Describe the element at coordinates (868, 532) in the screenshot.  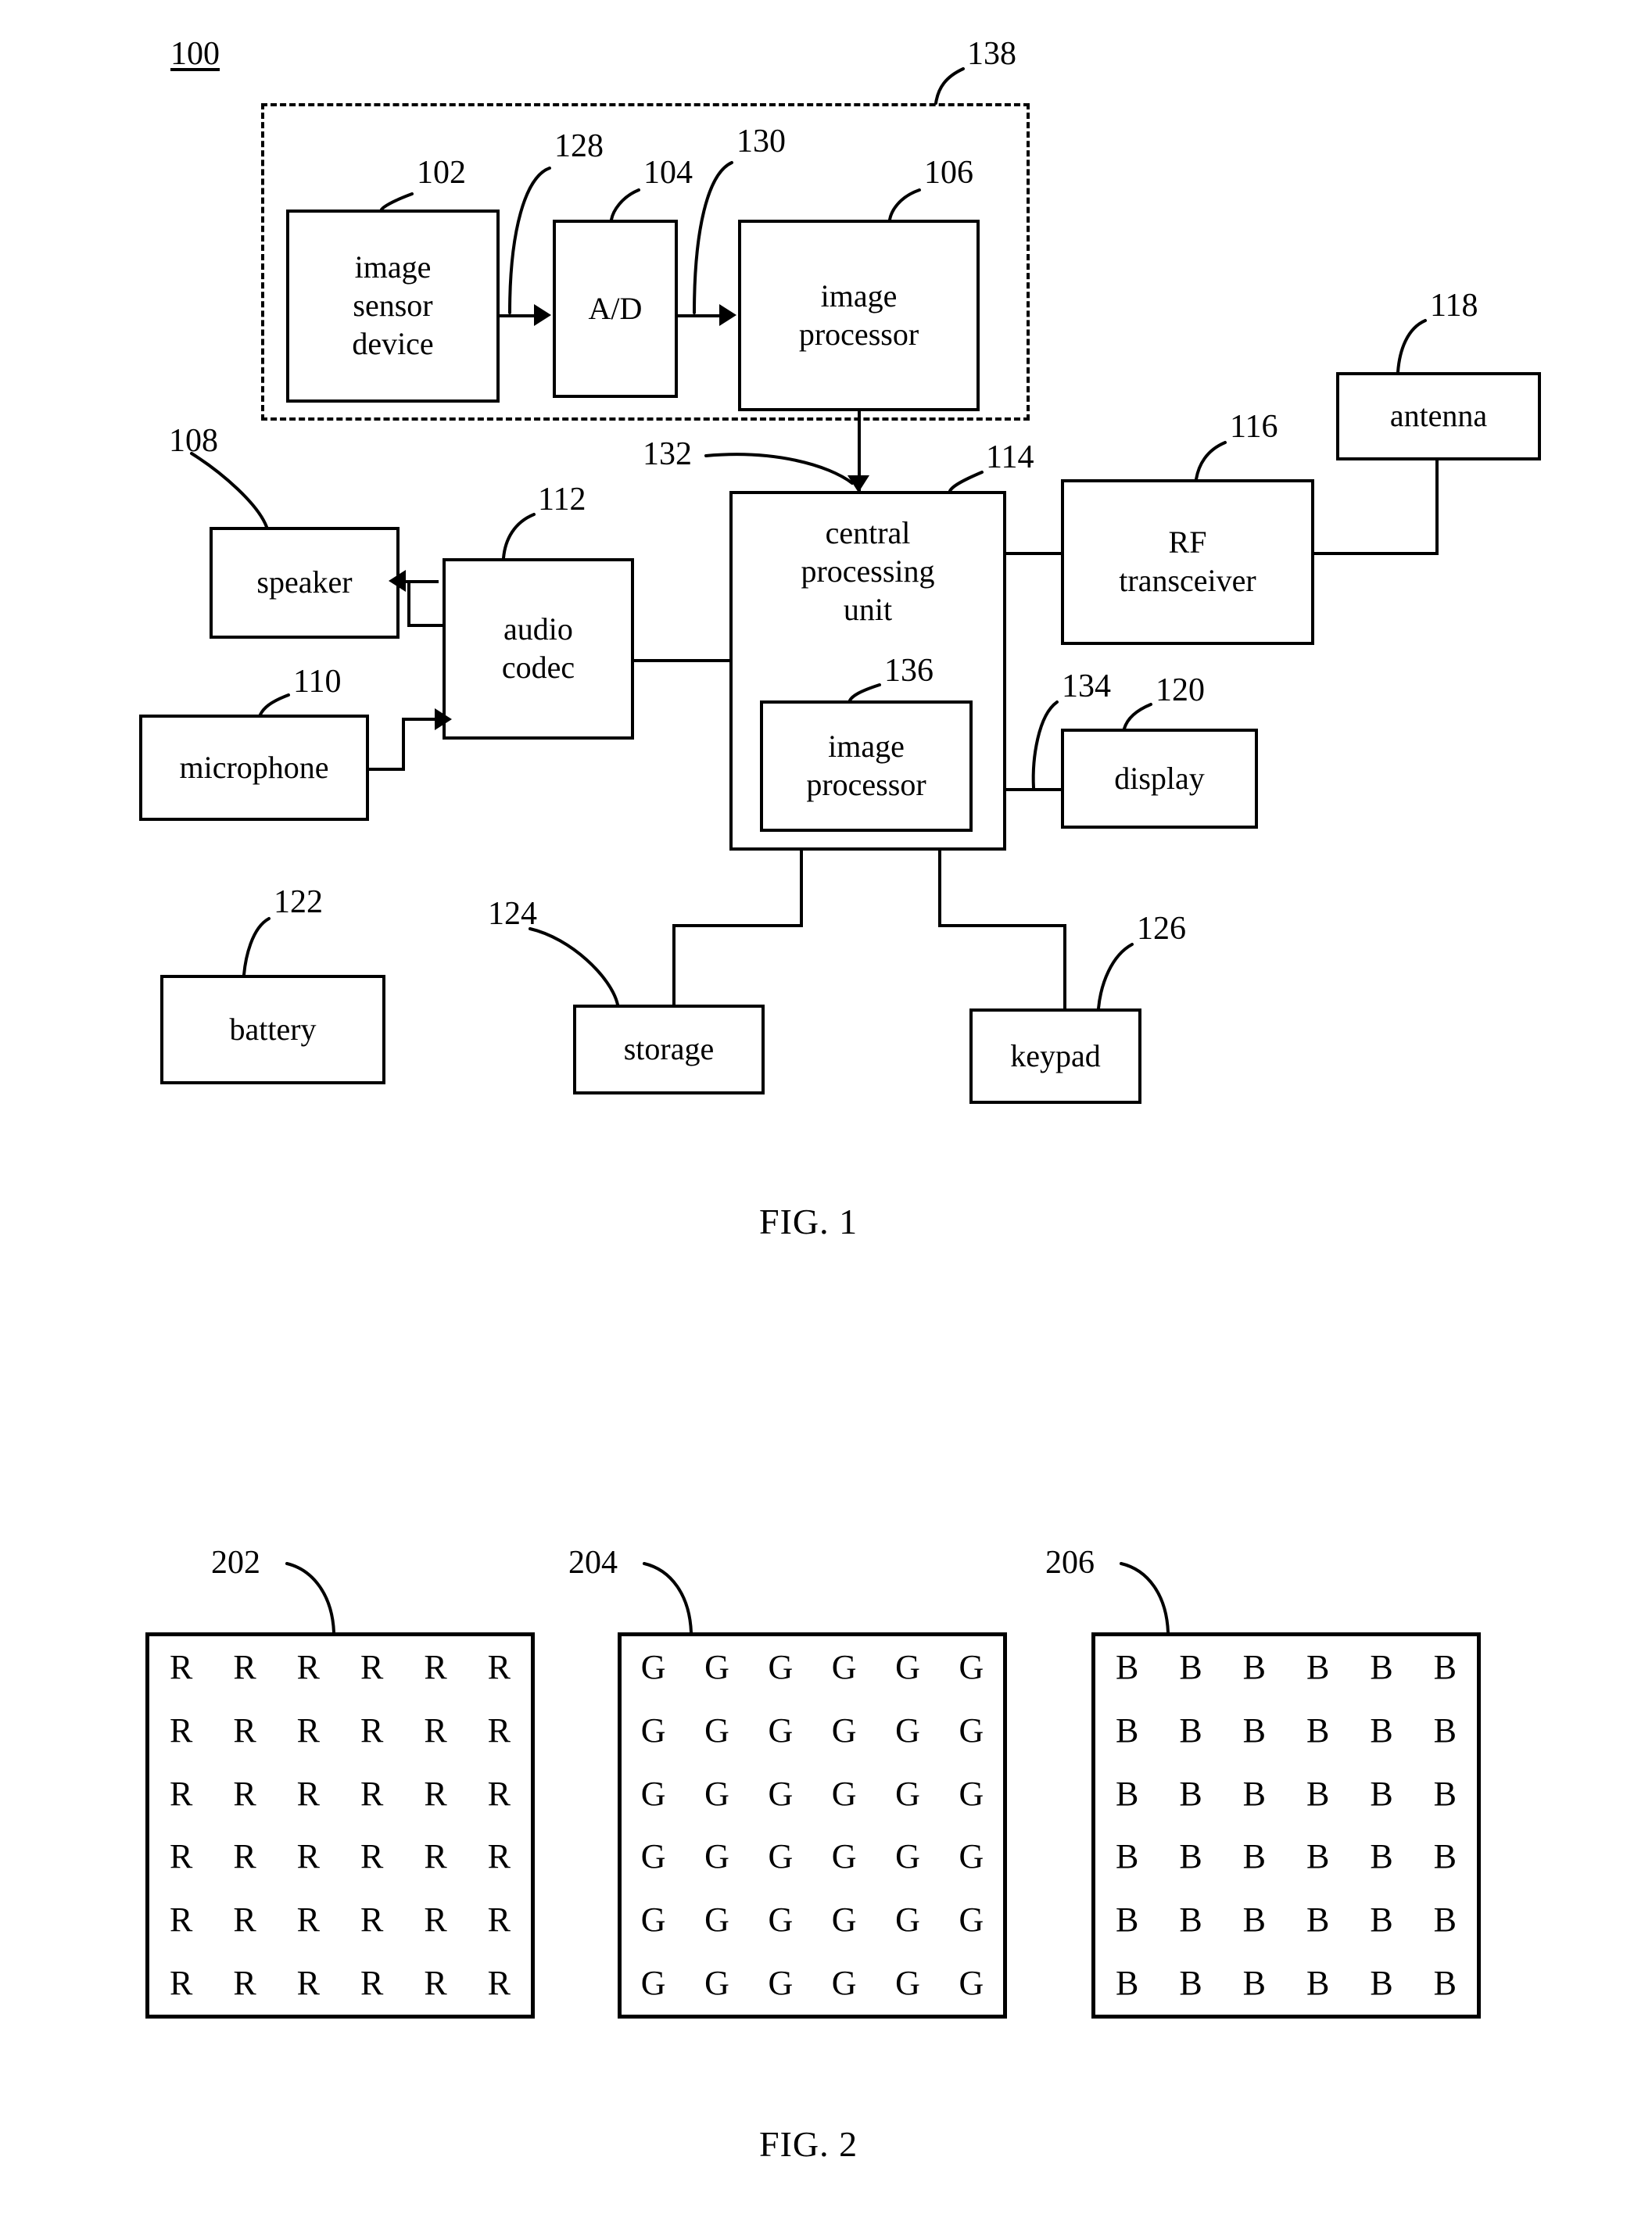
I see `cpu-label-line1: central` at that location.